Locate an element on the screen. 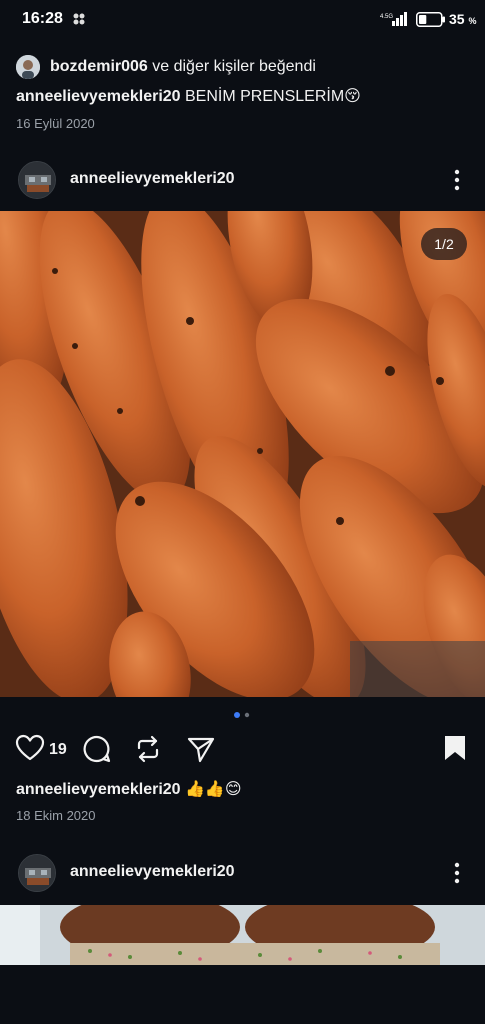  liker-avatar is located at coordinates (28, 67).